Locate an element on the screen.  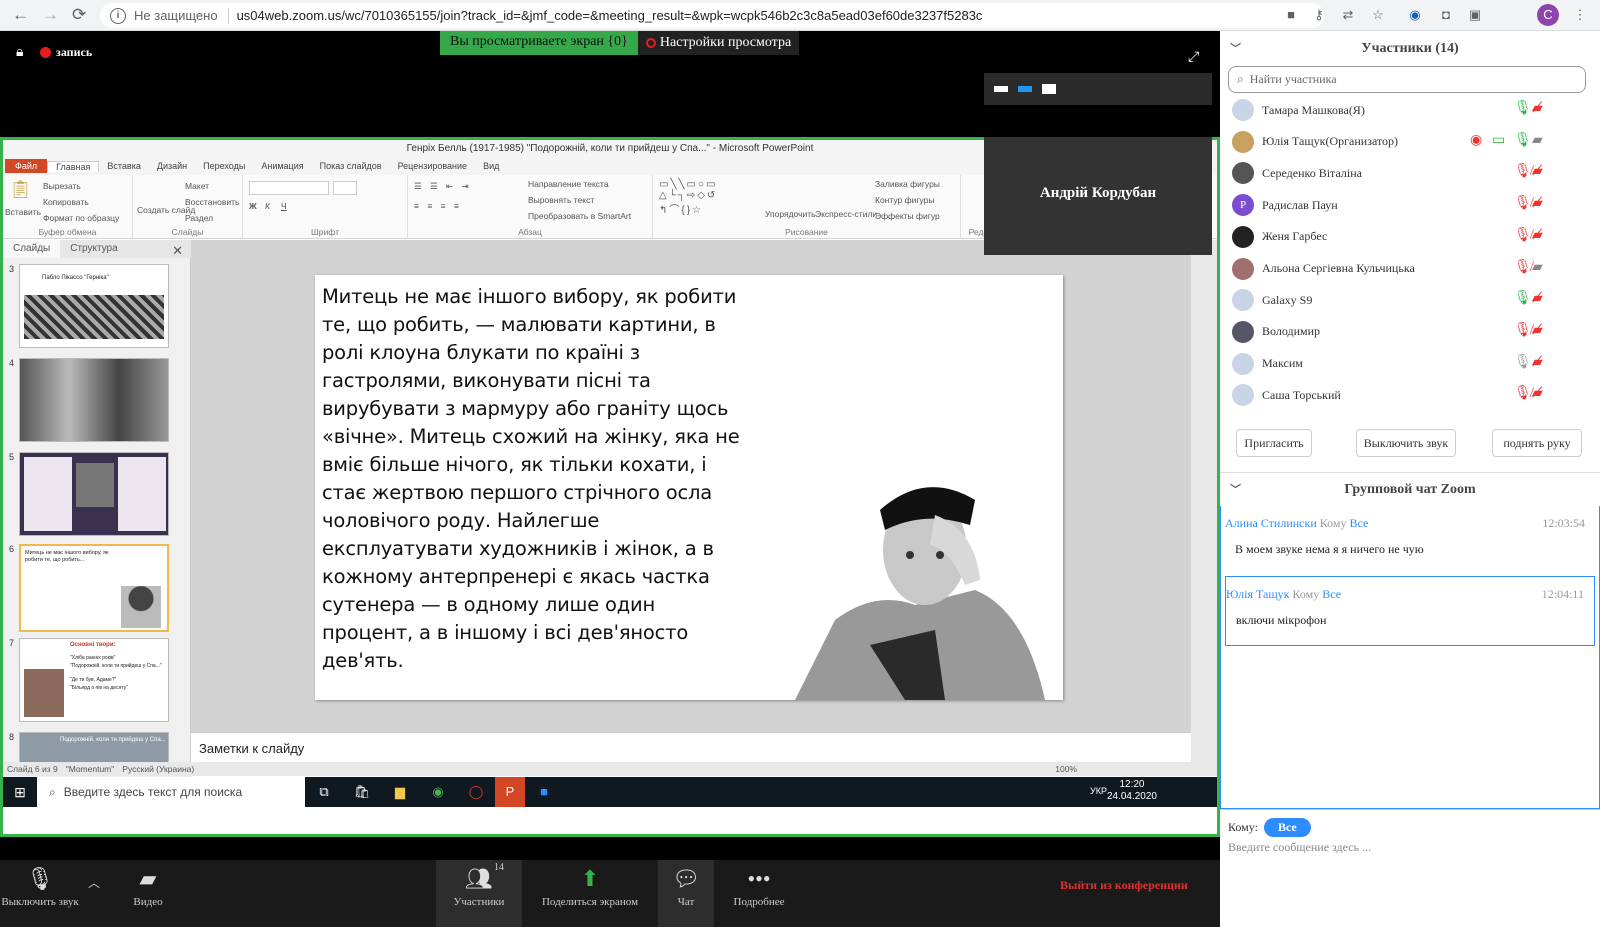
powerpoint-icon: P is located at coordinates (510, 792).